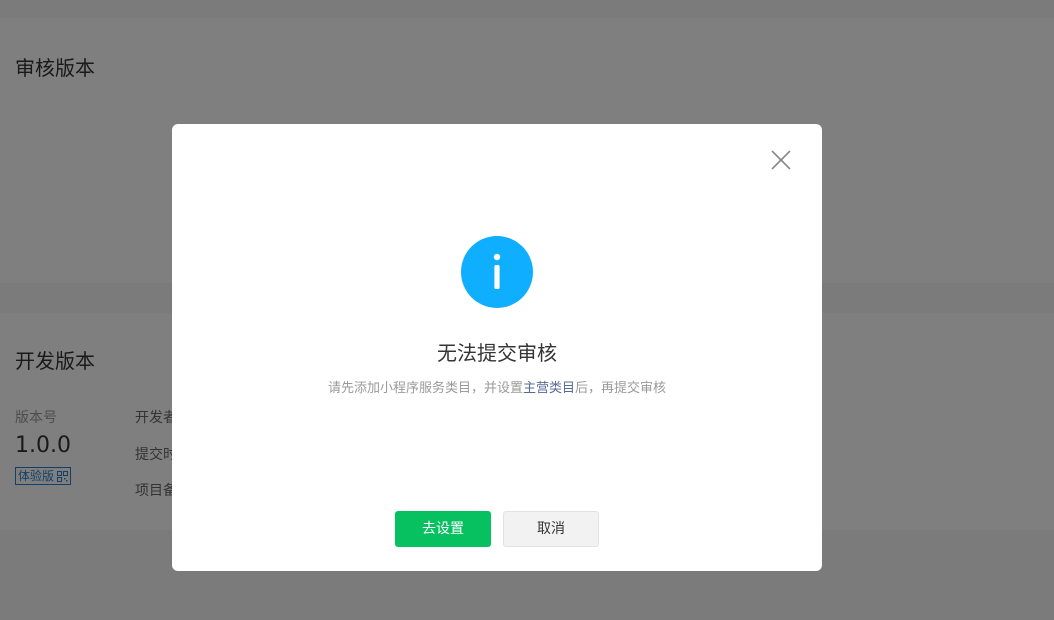 Image resolution: width=1054 pixels, height=620 pixels. Describe the element at coordinates (497, 353) in the screenshot. I see `dialog-title: 无法提交审核` at that location.